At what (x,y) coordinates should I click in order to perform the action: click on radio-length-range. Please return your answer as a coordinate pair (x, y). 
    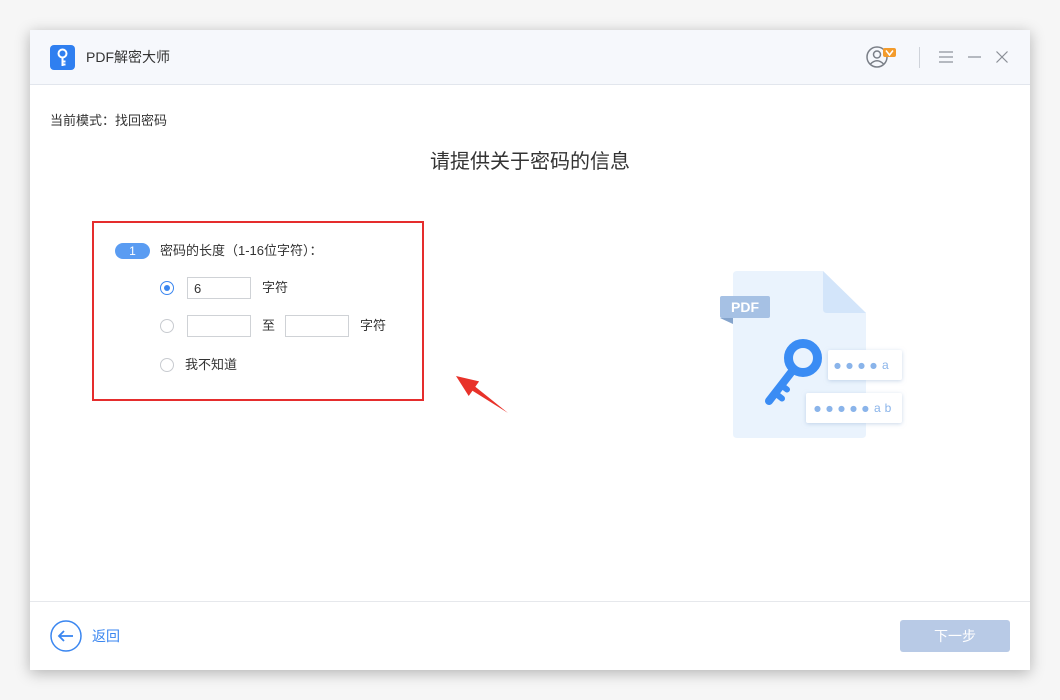
    Looking at the image, I should click on (167, 326).